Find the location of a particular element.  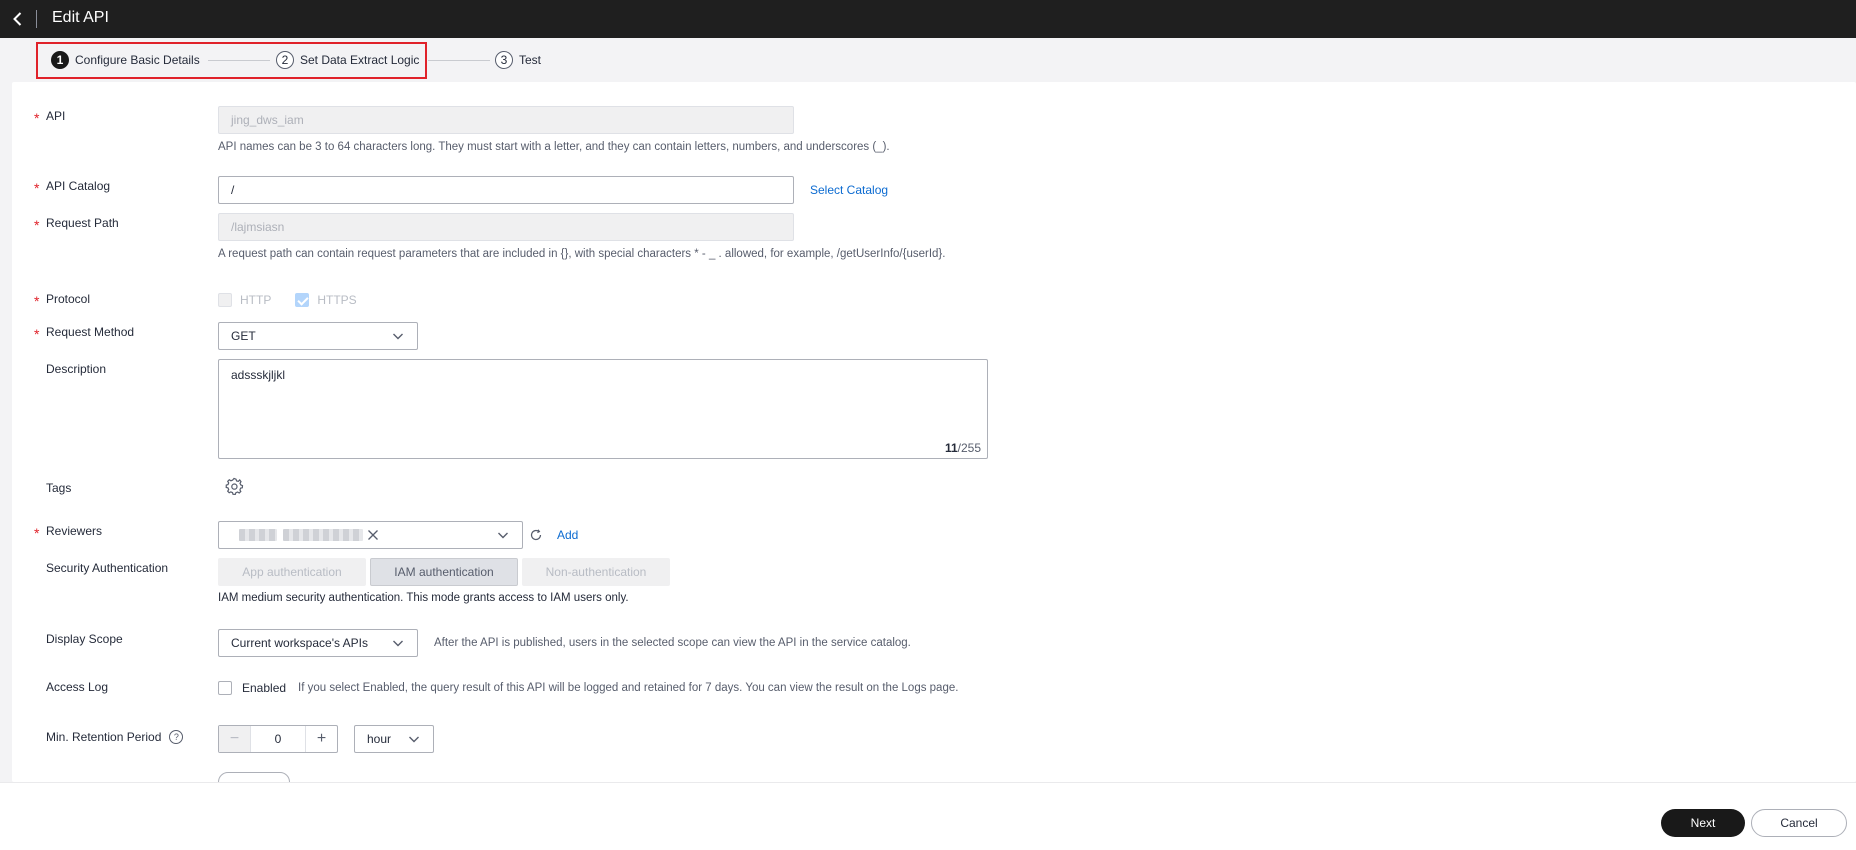

description-textarea: adssskjljkl 11/255 is located at coordinates (603, 409).